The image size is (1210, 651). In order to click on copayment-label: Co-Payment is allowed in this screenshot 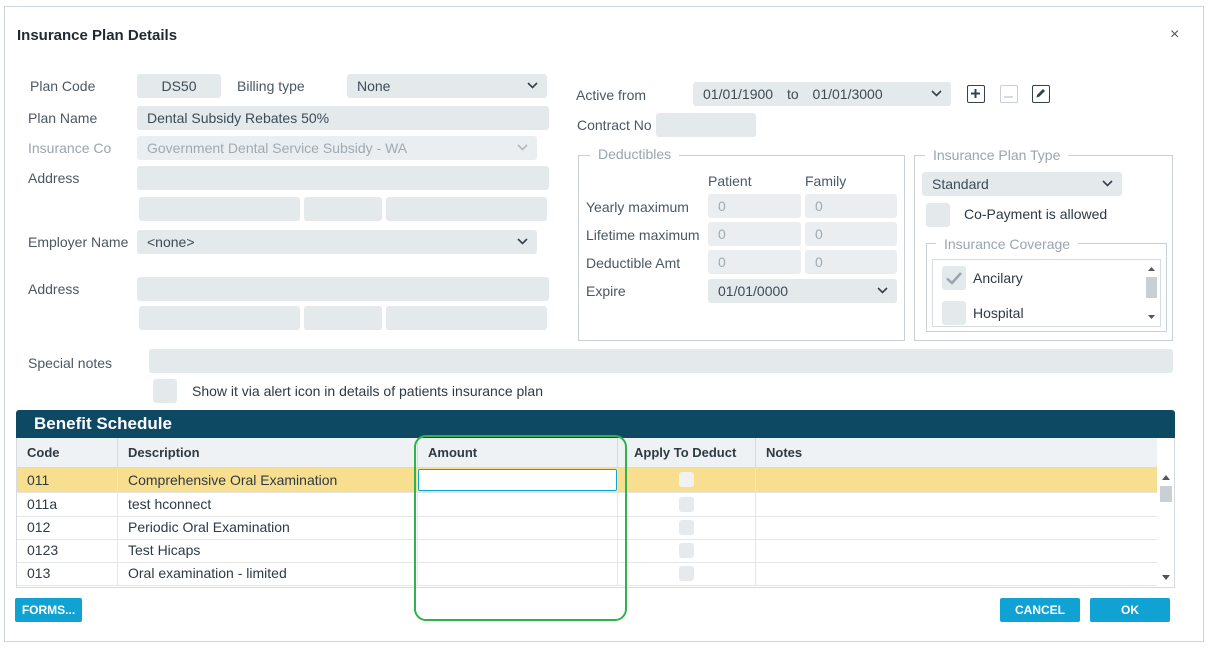, I will do `click(1036, 214)`.